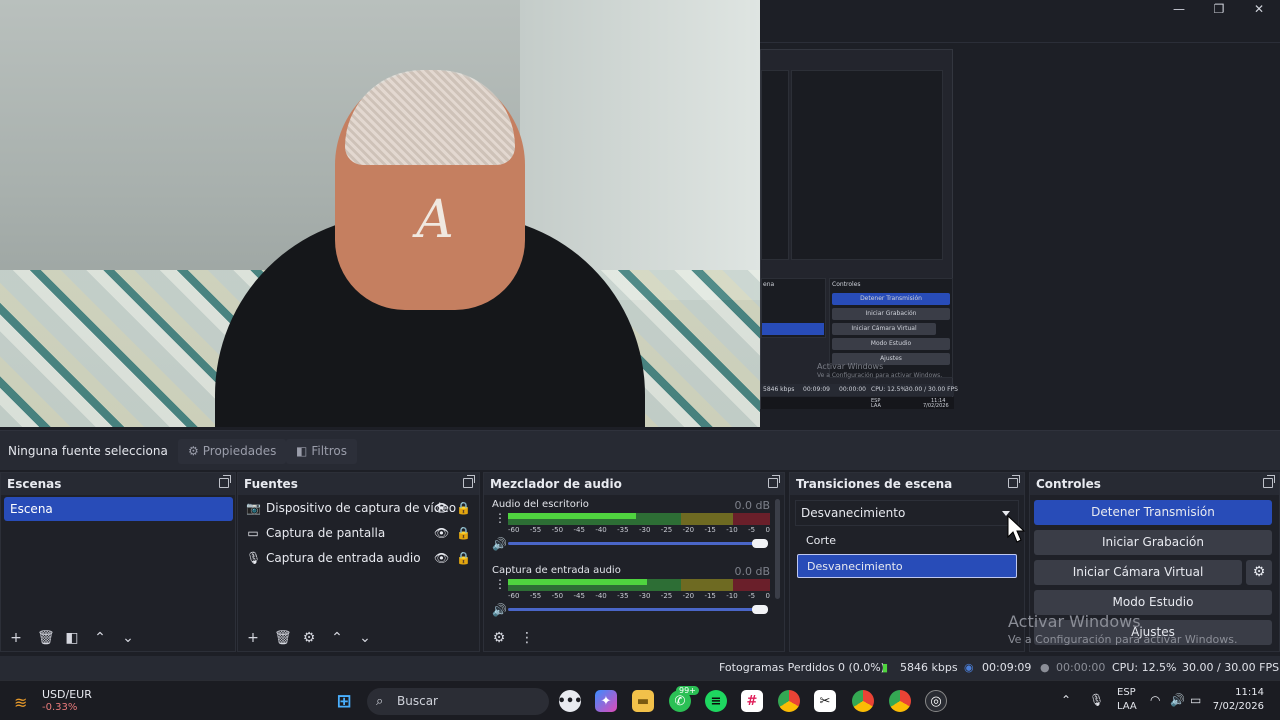 Image resolution: width=1280 pixels, height=720 pixels. What do you see at coordinates (344, 701) in the screenshot?
I see `windows-start-icon: ⊞` at bounding box center [344, 701].